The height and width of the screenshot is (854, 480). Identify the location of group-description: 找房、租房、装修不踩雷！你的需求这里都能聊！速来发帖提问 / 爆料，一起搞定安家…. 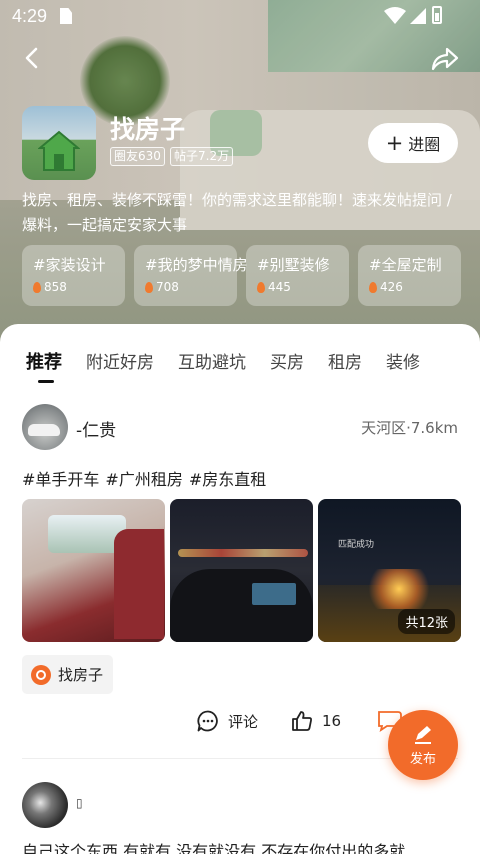
(237, 212).